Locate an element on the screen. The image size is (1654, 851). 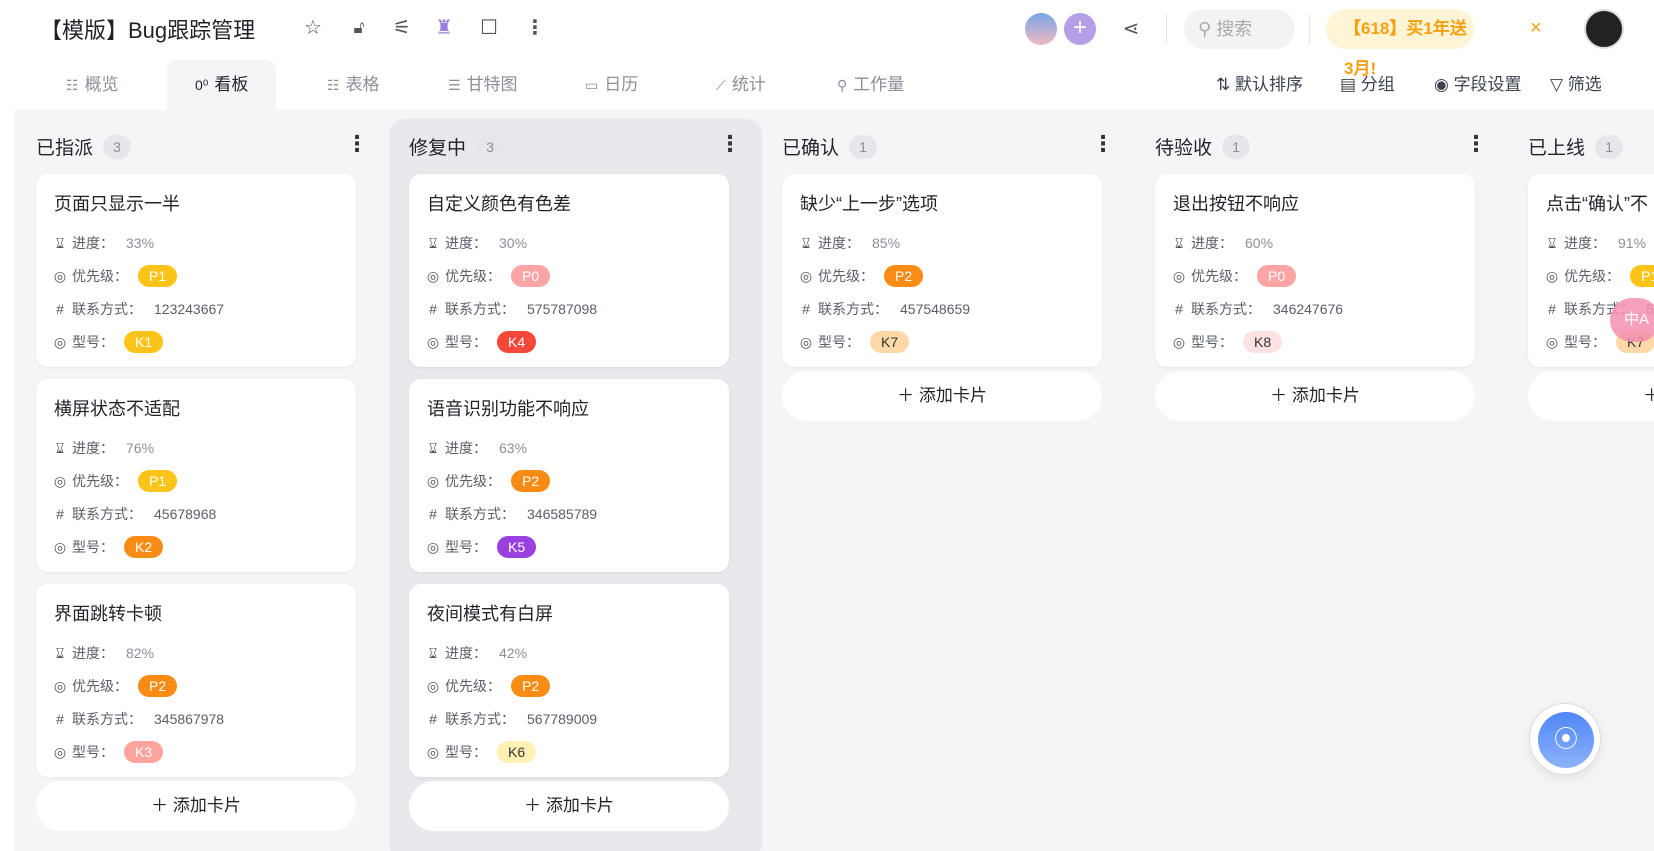
promo-close-button: × is located at coordinates (1536, 28).